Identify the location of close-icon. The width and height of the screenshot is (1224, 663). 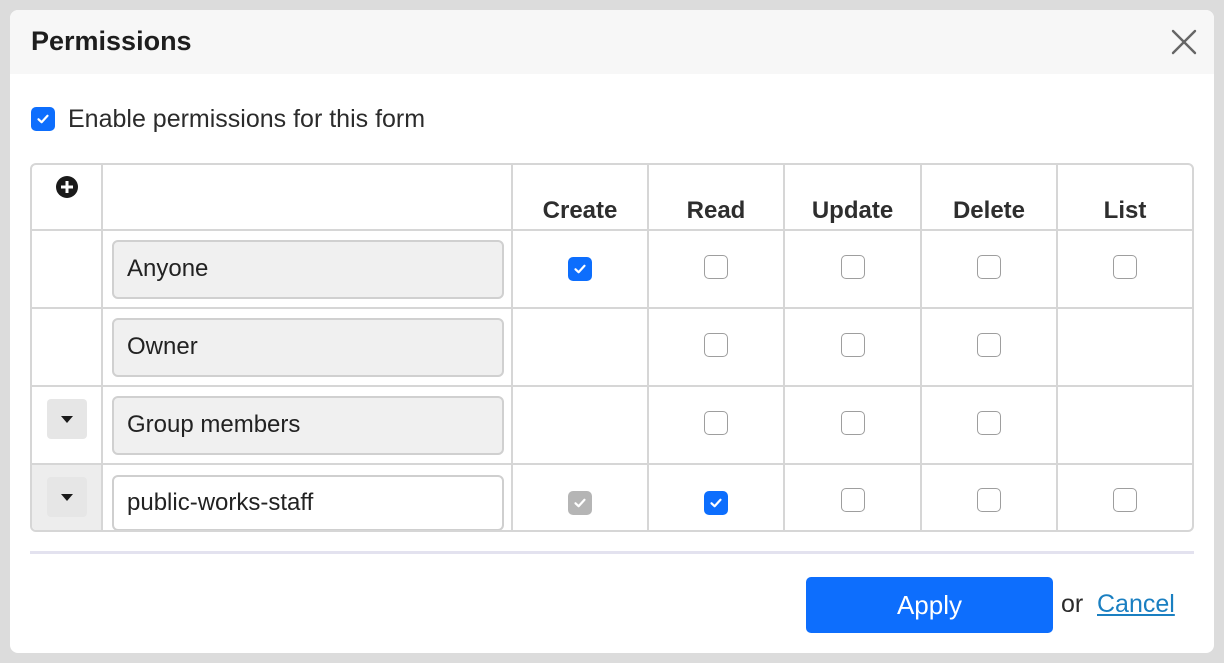
(1184, 42).